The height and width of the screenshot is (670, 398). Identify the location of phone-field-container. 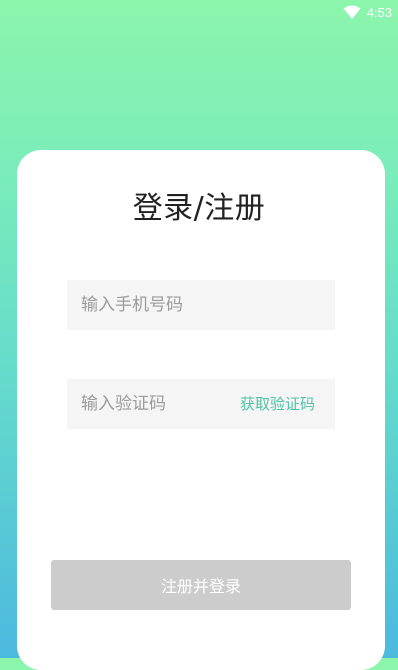
(201, 305).